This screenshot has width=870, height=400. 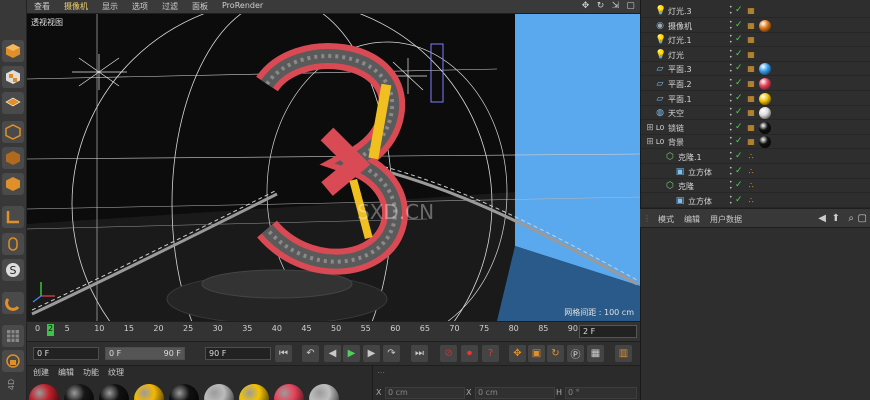 I want to click on end-frame-field: 90 F, so click(x=238, y=353).